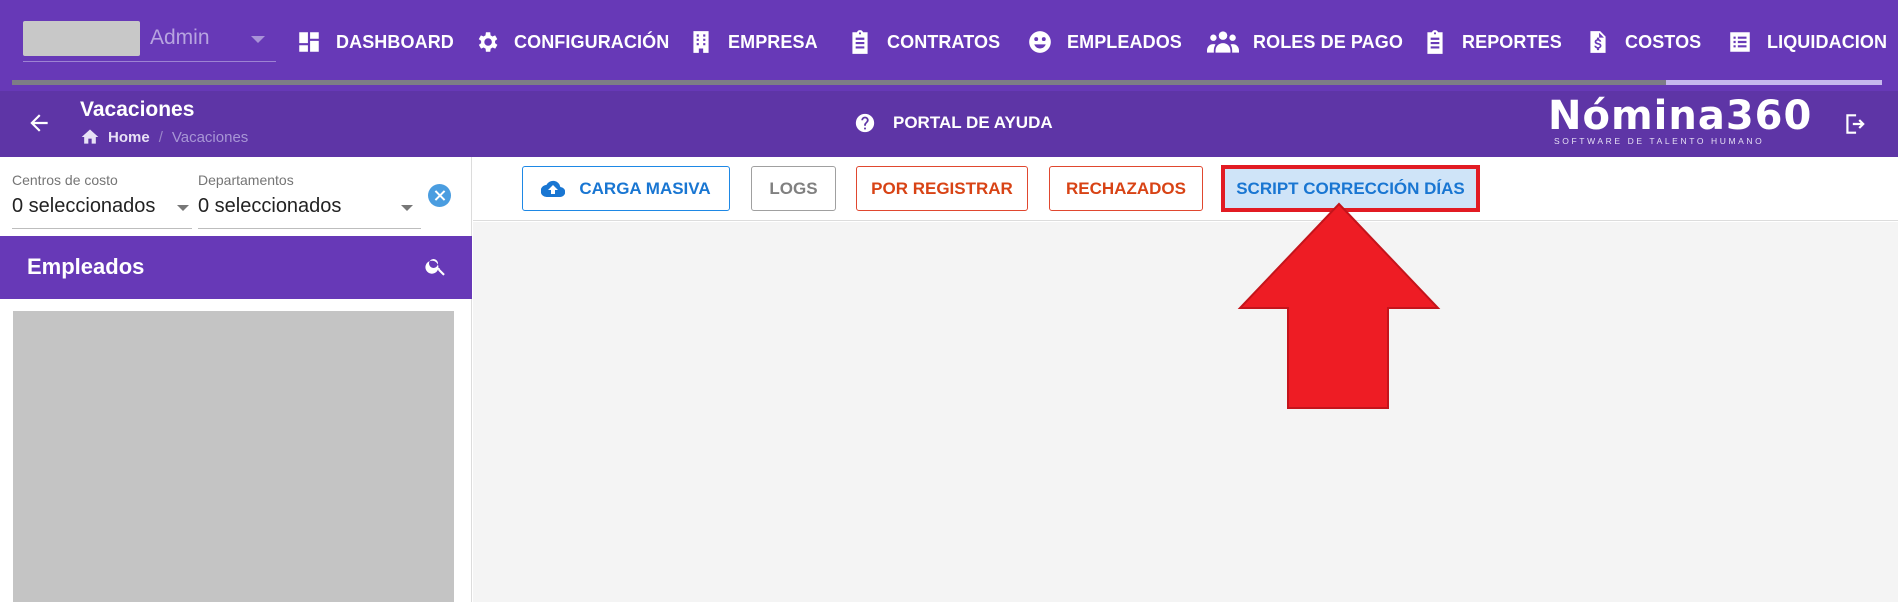  Describe the element at coordinates (1339, 305) in the screenshot. I see `red-annotation-arrow` at that location.